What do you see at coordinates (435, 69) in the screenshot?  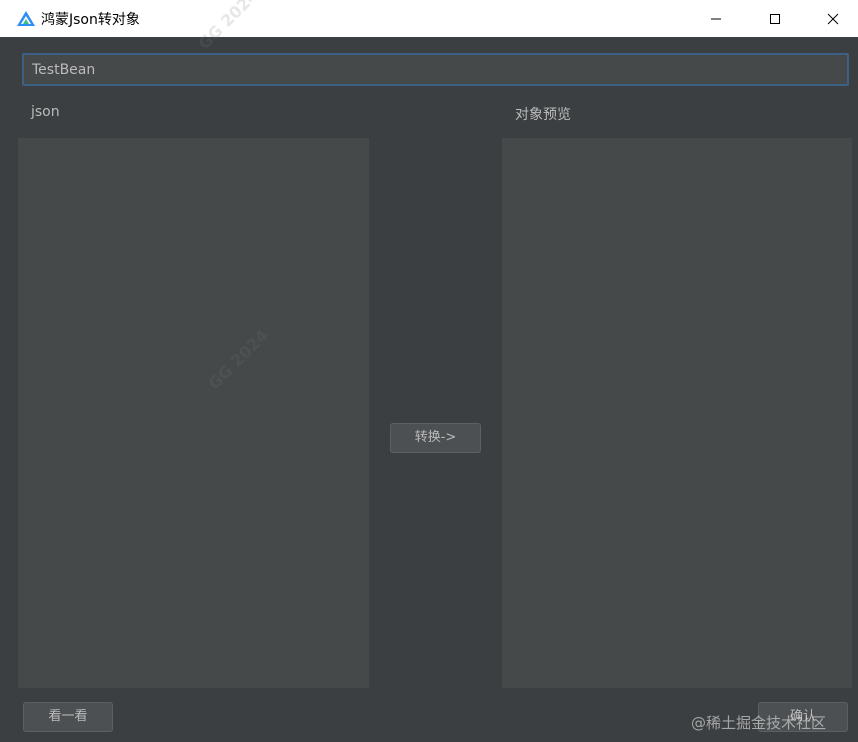 I see `class-name-input` at bounding box center [435, 69].